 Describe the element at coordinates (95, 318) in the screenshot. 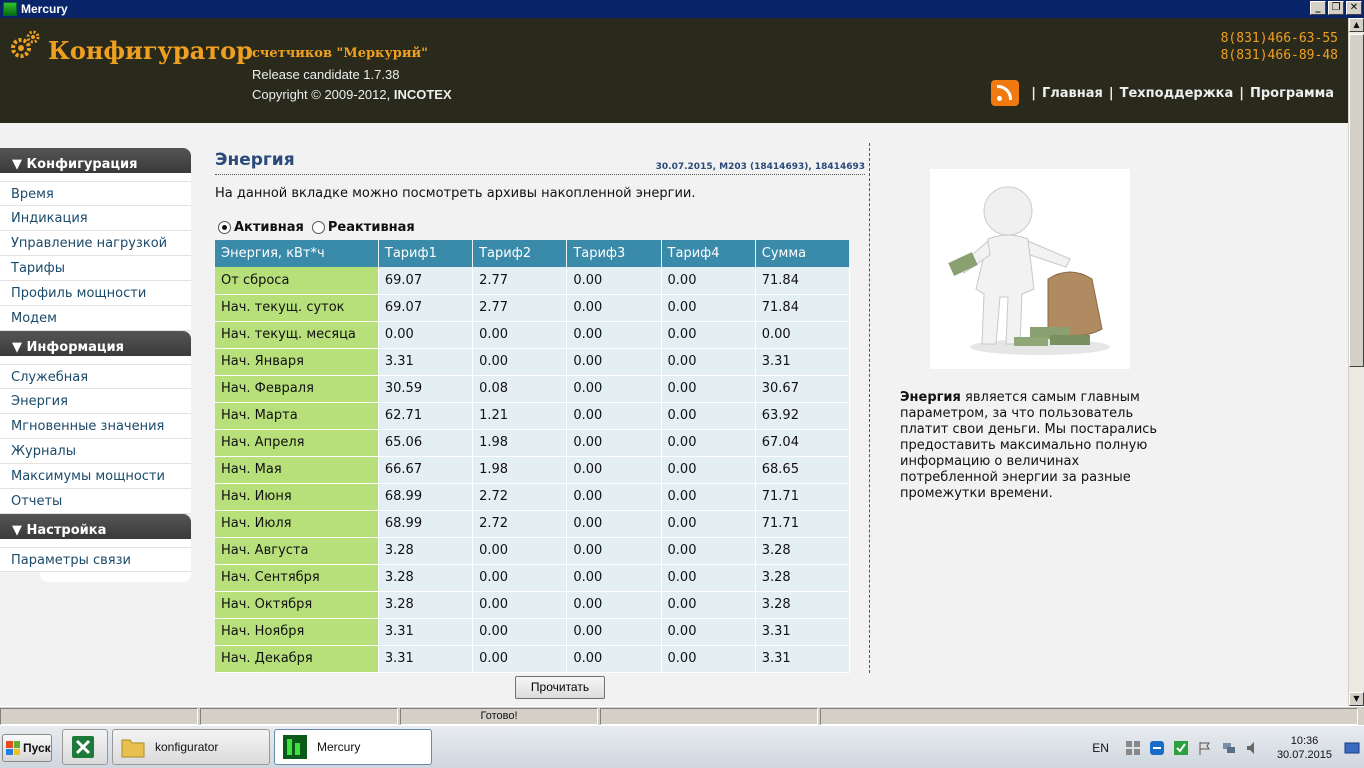

I see `sidebar-item-modem: Модем` at that location.